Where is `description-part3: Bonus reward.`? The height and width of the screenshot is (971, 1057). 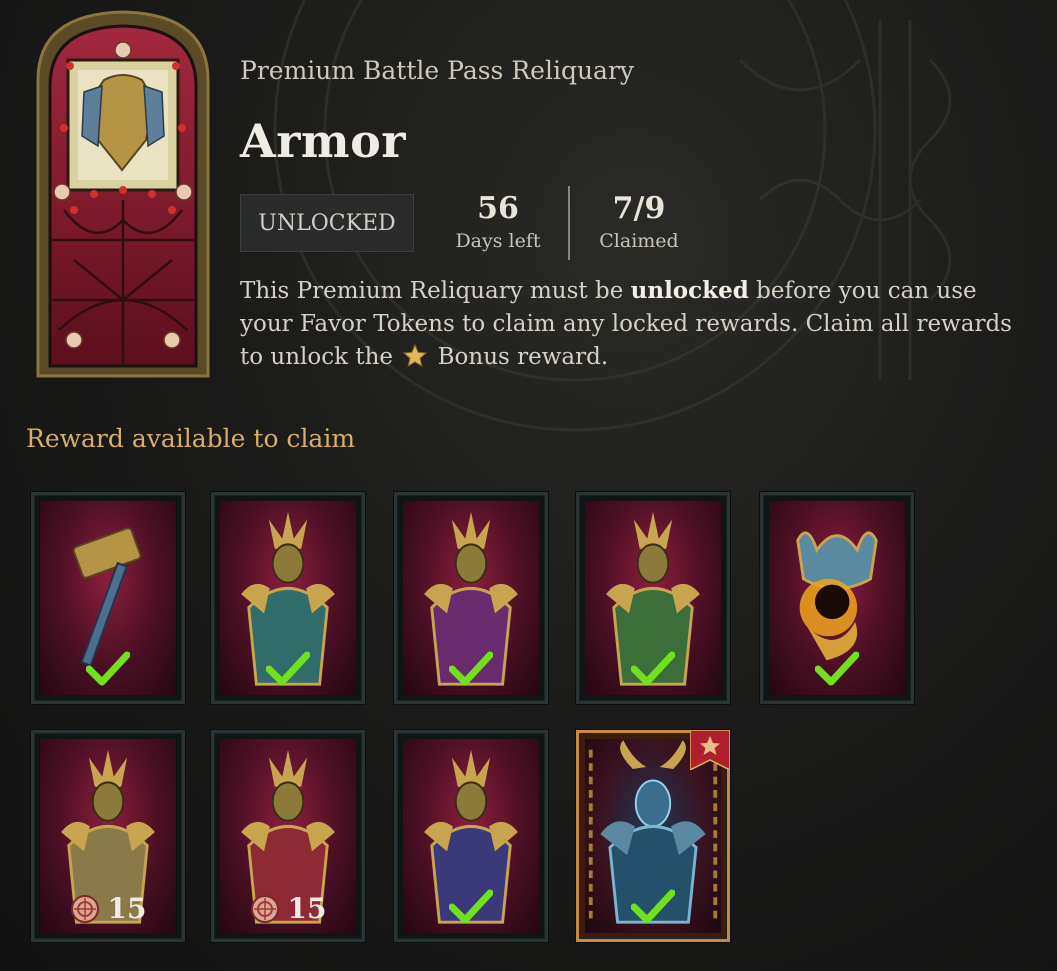 description-part3: Bonus reward. is located at coordinates (519, 357).